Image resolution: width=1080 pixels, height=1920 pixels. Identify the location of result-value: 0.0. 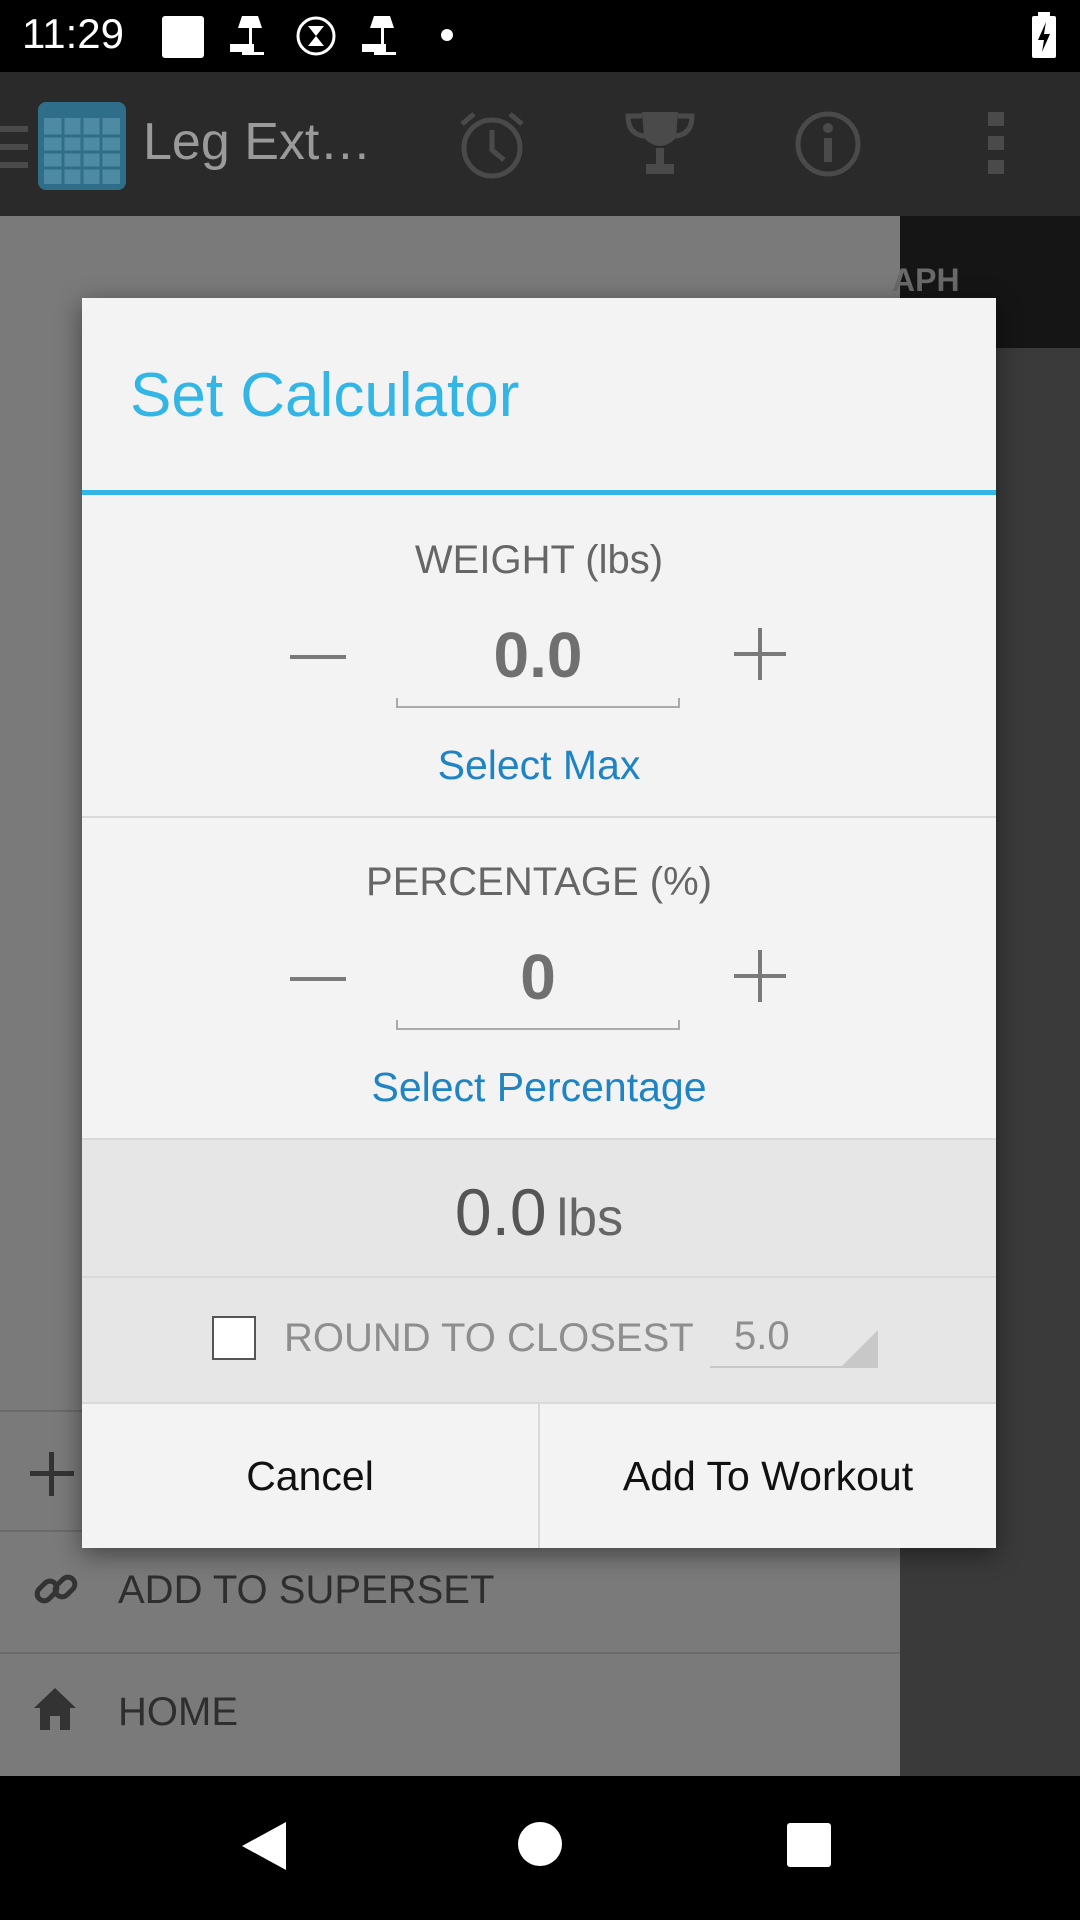
(500, 1212).